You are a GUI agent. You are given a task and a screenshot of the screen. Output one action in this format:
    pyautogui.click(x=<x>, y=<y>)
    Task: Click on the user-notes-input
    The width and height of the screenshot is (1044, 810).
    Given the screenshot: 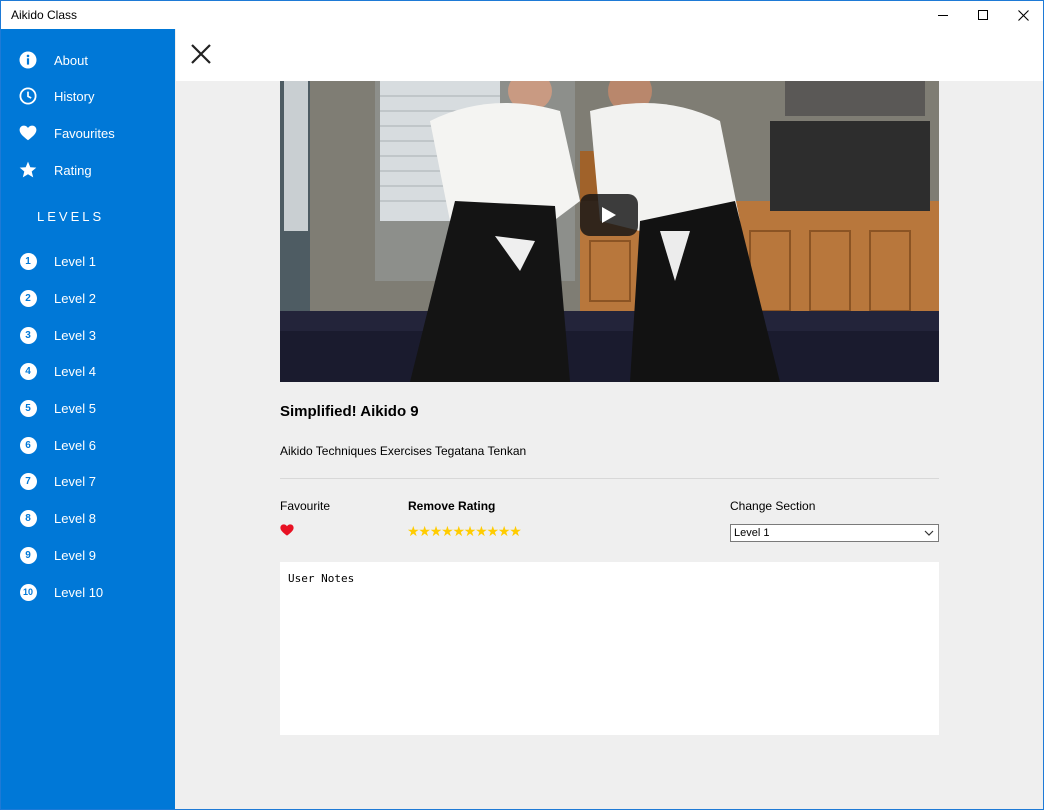 What is the action you would take?
    pyautogui.click(x=609, y=648)
    